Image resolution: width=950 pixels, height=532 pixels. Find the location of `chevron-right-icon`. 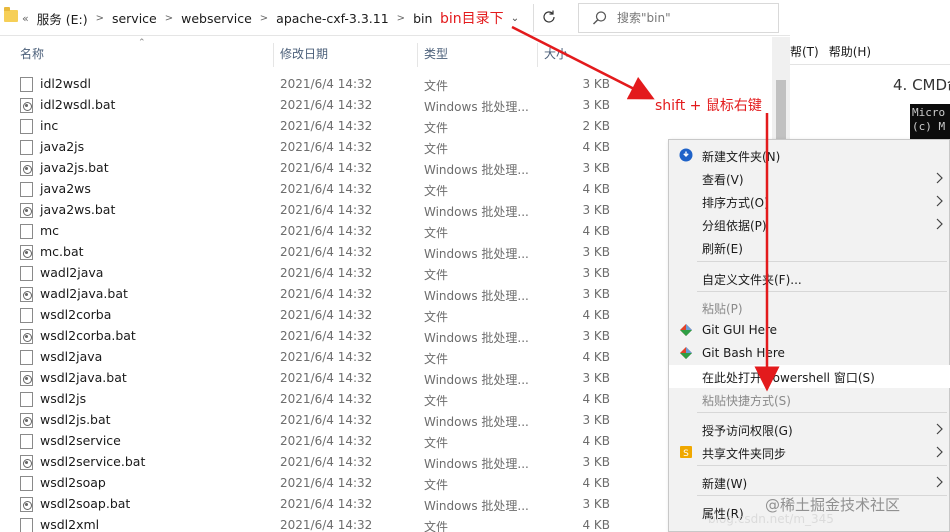

chevron-right-icon is located at coordinates (940, 429).